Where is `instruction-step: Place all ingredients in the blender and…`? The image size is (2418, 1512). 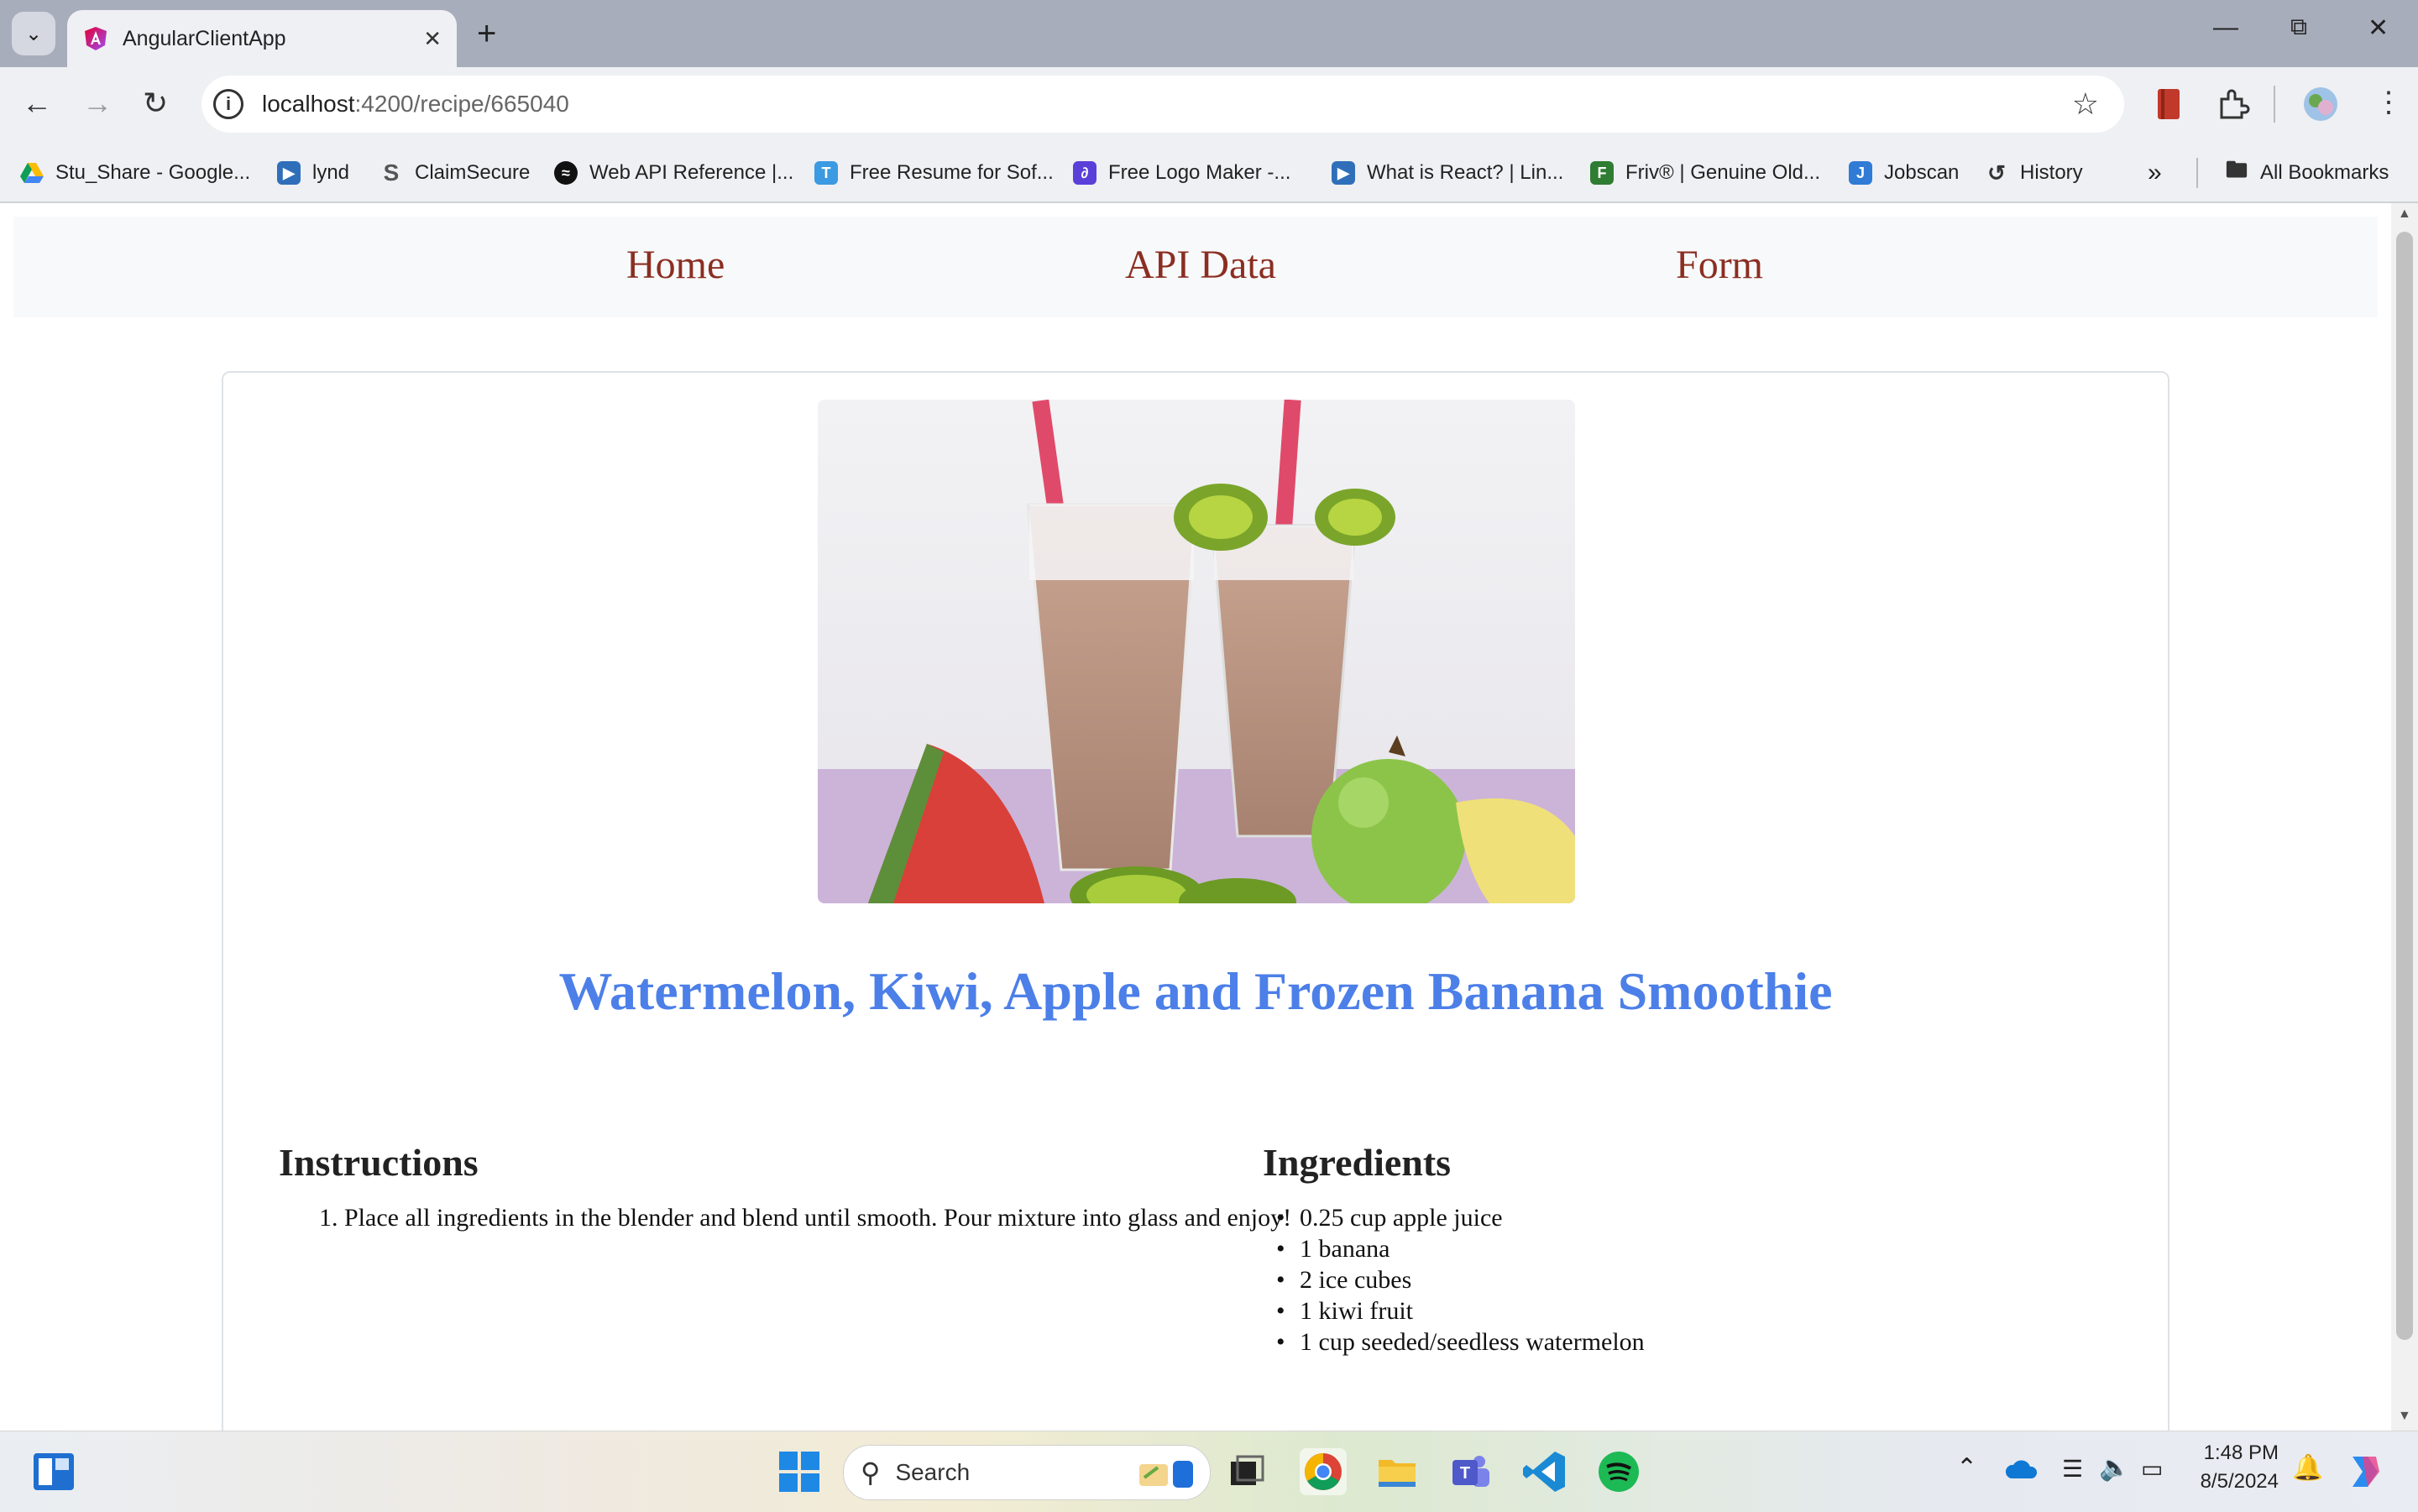
instruction-step: Place all ingredients in the blender and… is located at coordinates (860, 1217).